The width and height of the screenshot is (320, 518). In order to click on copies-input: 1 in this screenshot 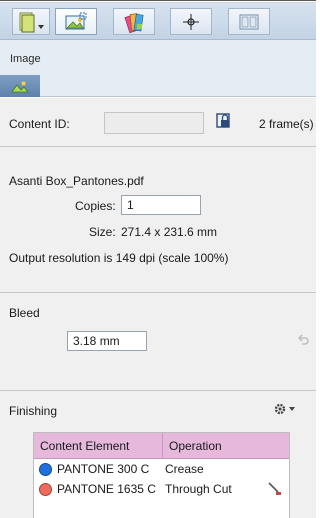, I will do `click(161, 205)`.